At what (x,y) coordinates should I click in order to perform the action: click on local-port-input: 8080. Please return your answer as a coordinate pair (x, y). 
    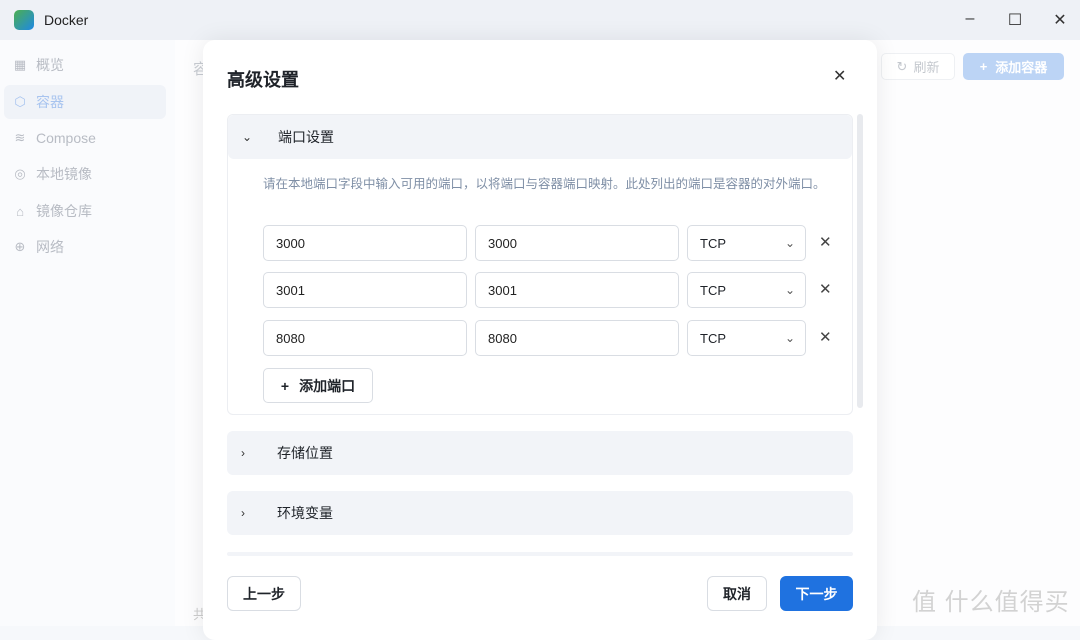
    Looking at the image, I should click on (365, 338).